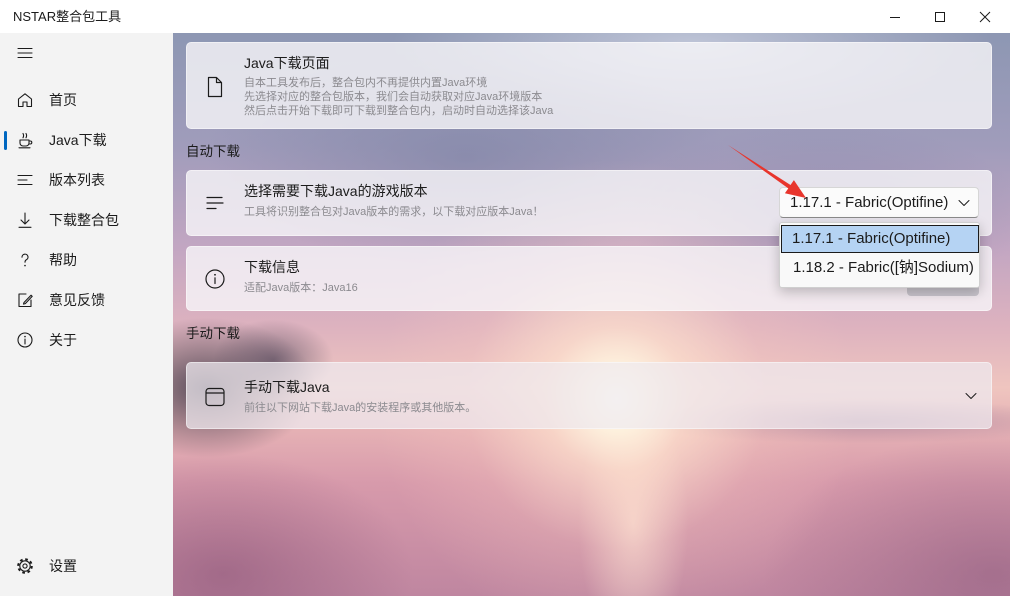 The width and height of the screenshot is (1010, 596). I want to click on download-icon, so click(25, 220).